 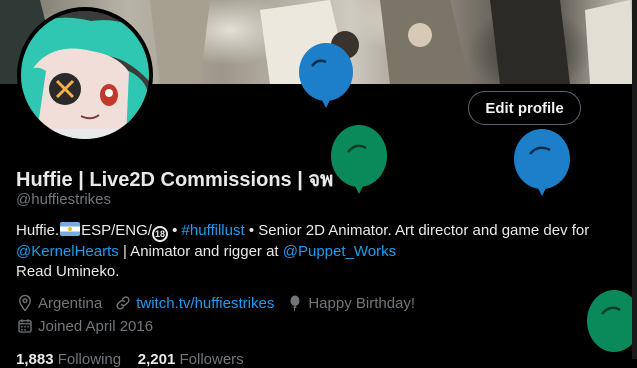 What do you see at coordinates (339, 251) in the screenshot?
I see `bio-mention-puppetworks: @Puppet_Works` at bounding box center [339, 251].